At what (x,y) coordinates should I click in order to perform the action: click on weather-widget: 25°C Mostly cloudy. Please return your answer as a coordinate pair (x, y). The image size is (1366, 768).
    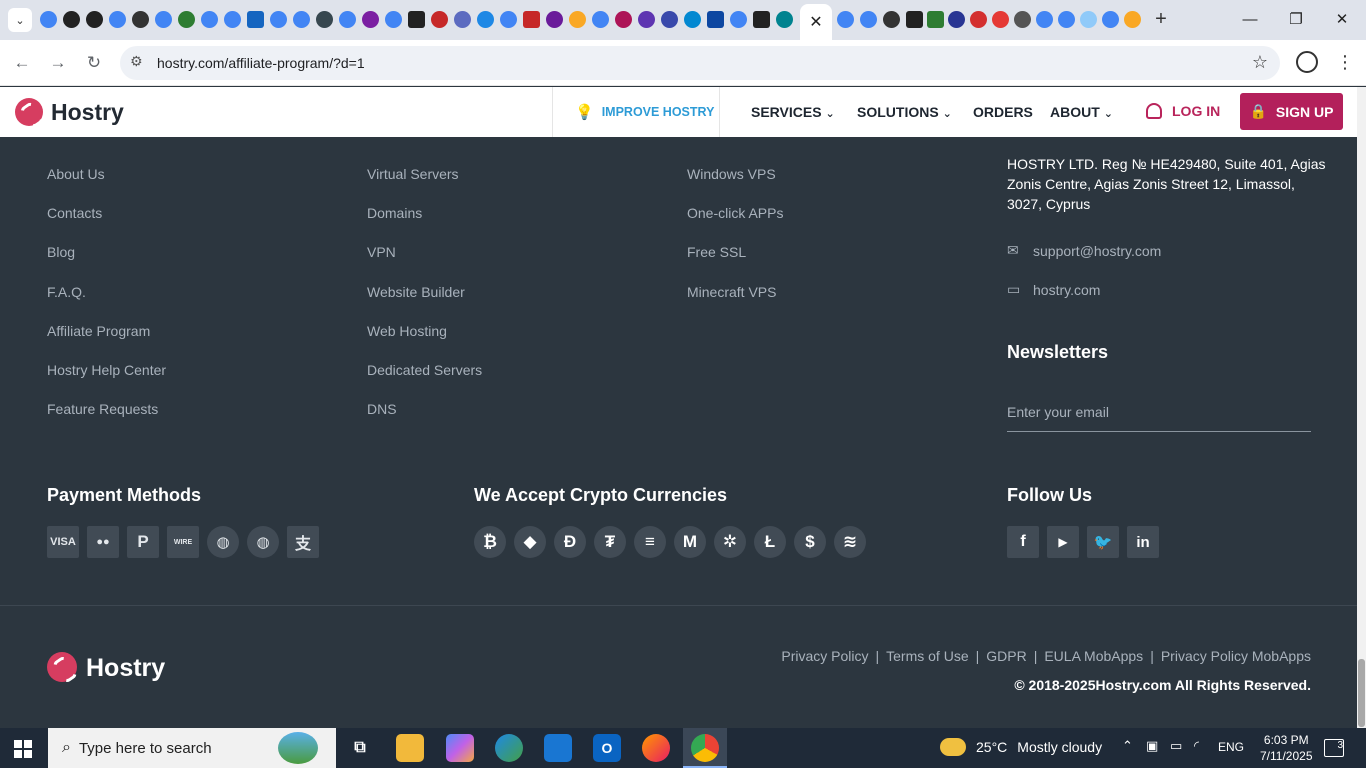
    Looking at the image, I should click on (1021, 747).